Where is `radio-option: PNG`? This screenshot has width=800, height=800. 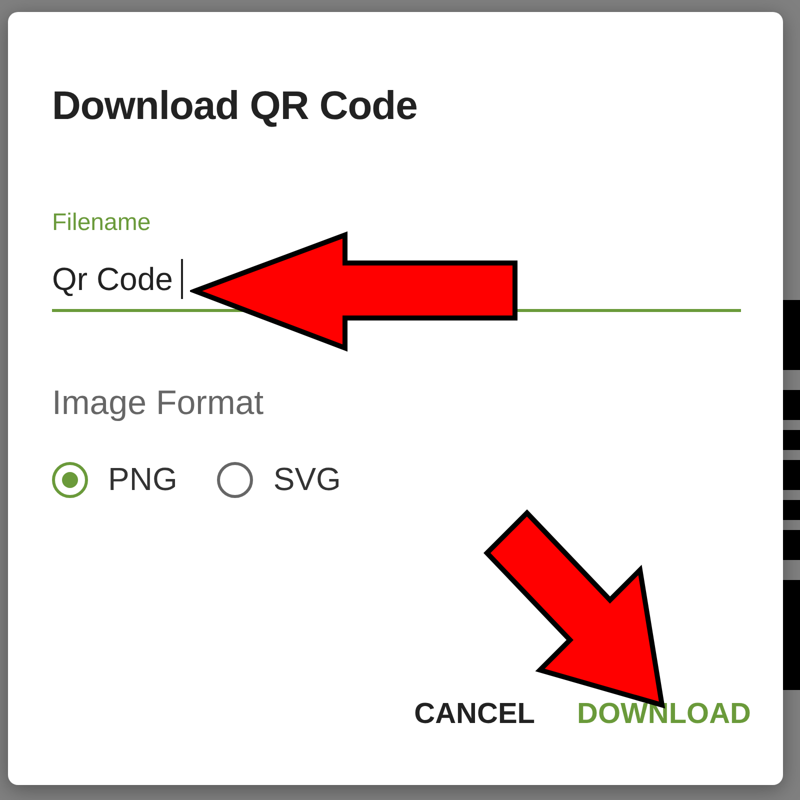 radio-option: PNG is located at coordinates (115, 479).